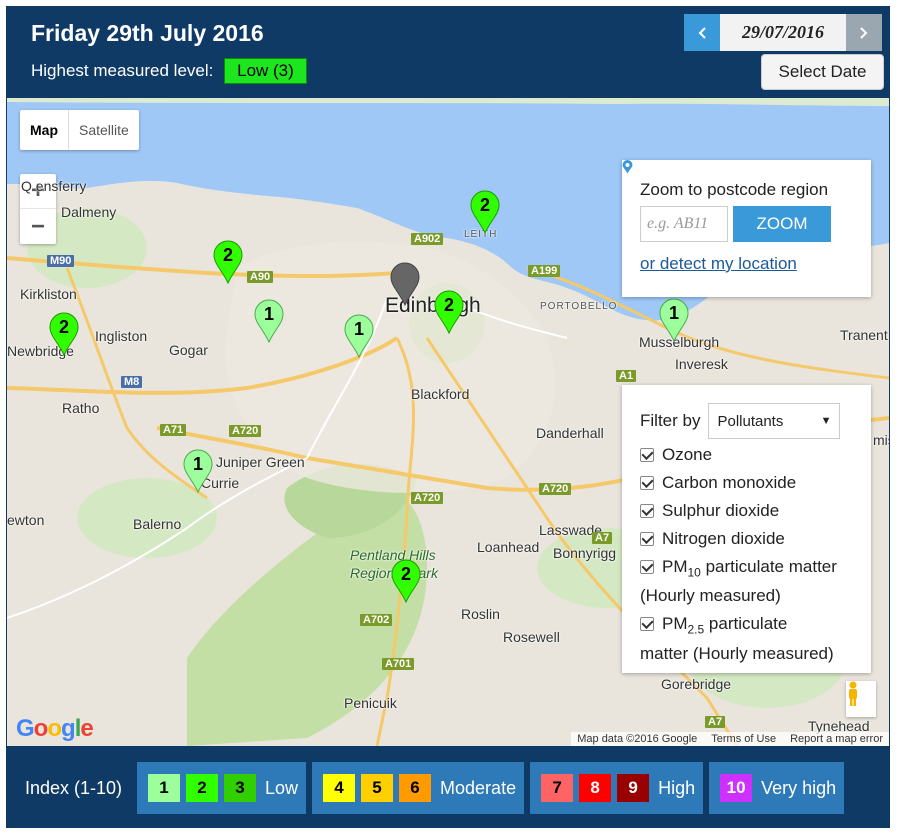 The width and height of the screenshot is (898, 834). I want to click on place-label: Gorebridge, so click(696, 684).